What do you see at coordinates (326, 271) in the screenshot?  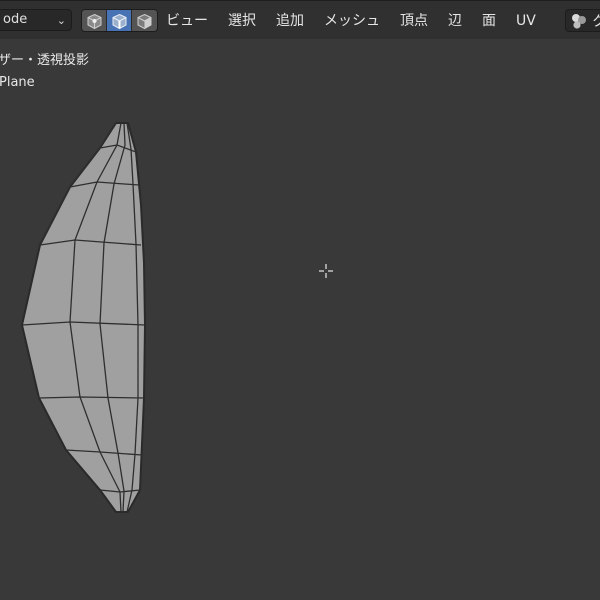 I see `3d-cursor-icon` at bounding box center [326, 271].